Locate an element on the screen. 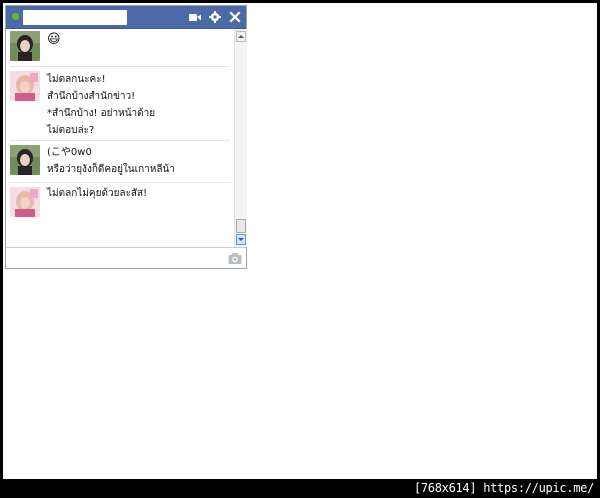  message-group: 😃 is located at coordinates (118, 46).